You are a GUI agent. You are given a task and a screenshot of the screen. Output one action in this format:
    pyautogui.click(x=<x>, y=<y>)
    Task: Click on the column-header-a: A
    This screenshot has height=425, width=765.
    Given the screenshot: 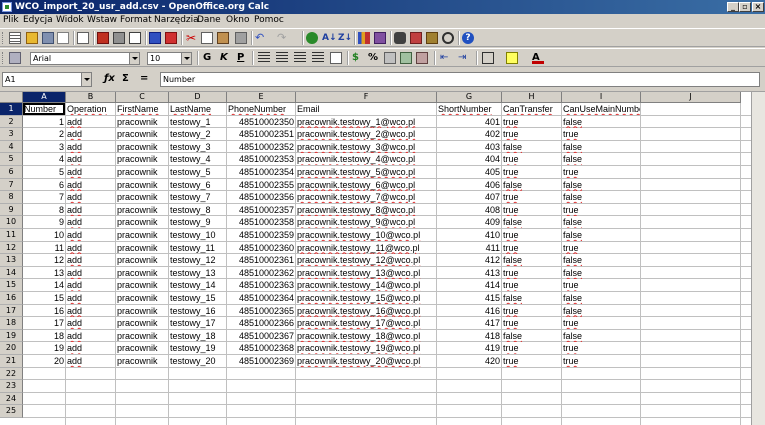 What is the action you would take?
    pyautogui.click(x=44, y=97)
    